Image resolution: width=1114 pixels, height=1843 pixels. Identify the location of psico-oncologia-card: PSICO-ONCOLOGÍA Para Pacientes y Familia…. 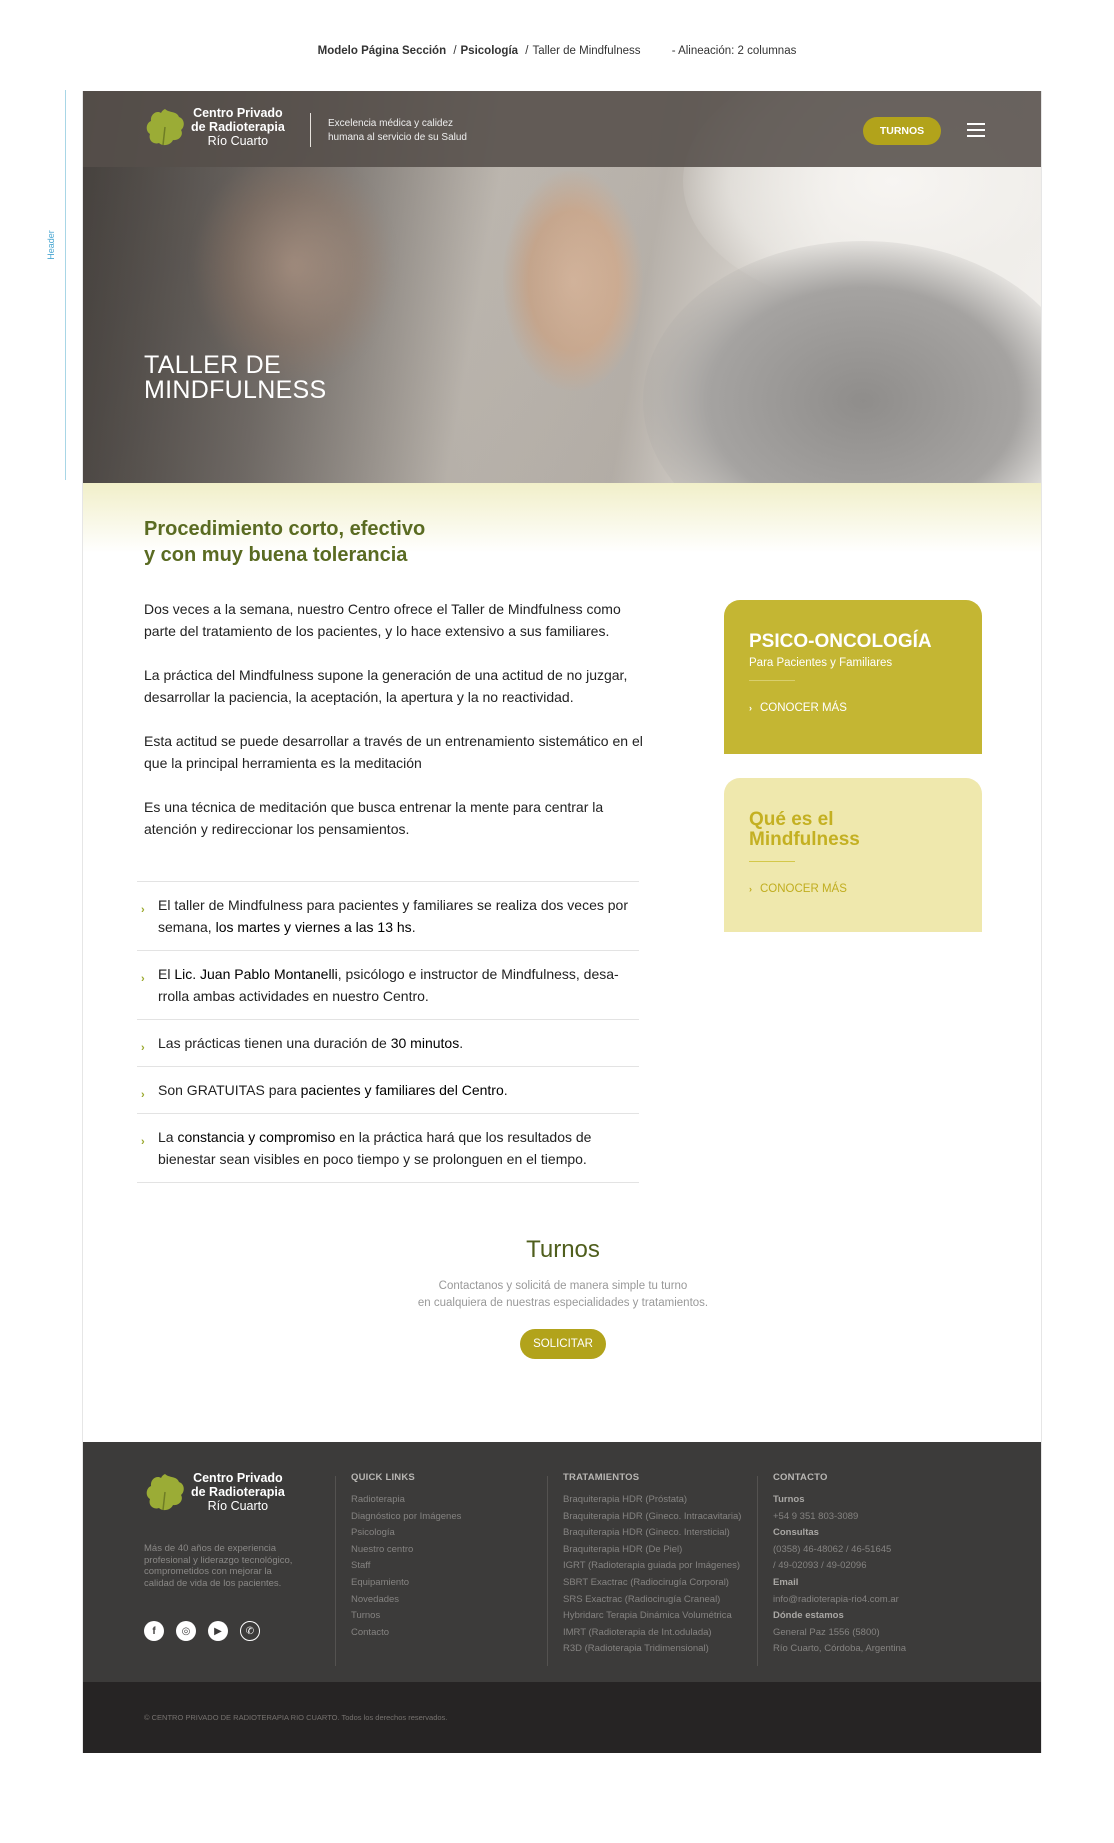
(853, 677).